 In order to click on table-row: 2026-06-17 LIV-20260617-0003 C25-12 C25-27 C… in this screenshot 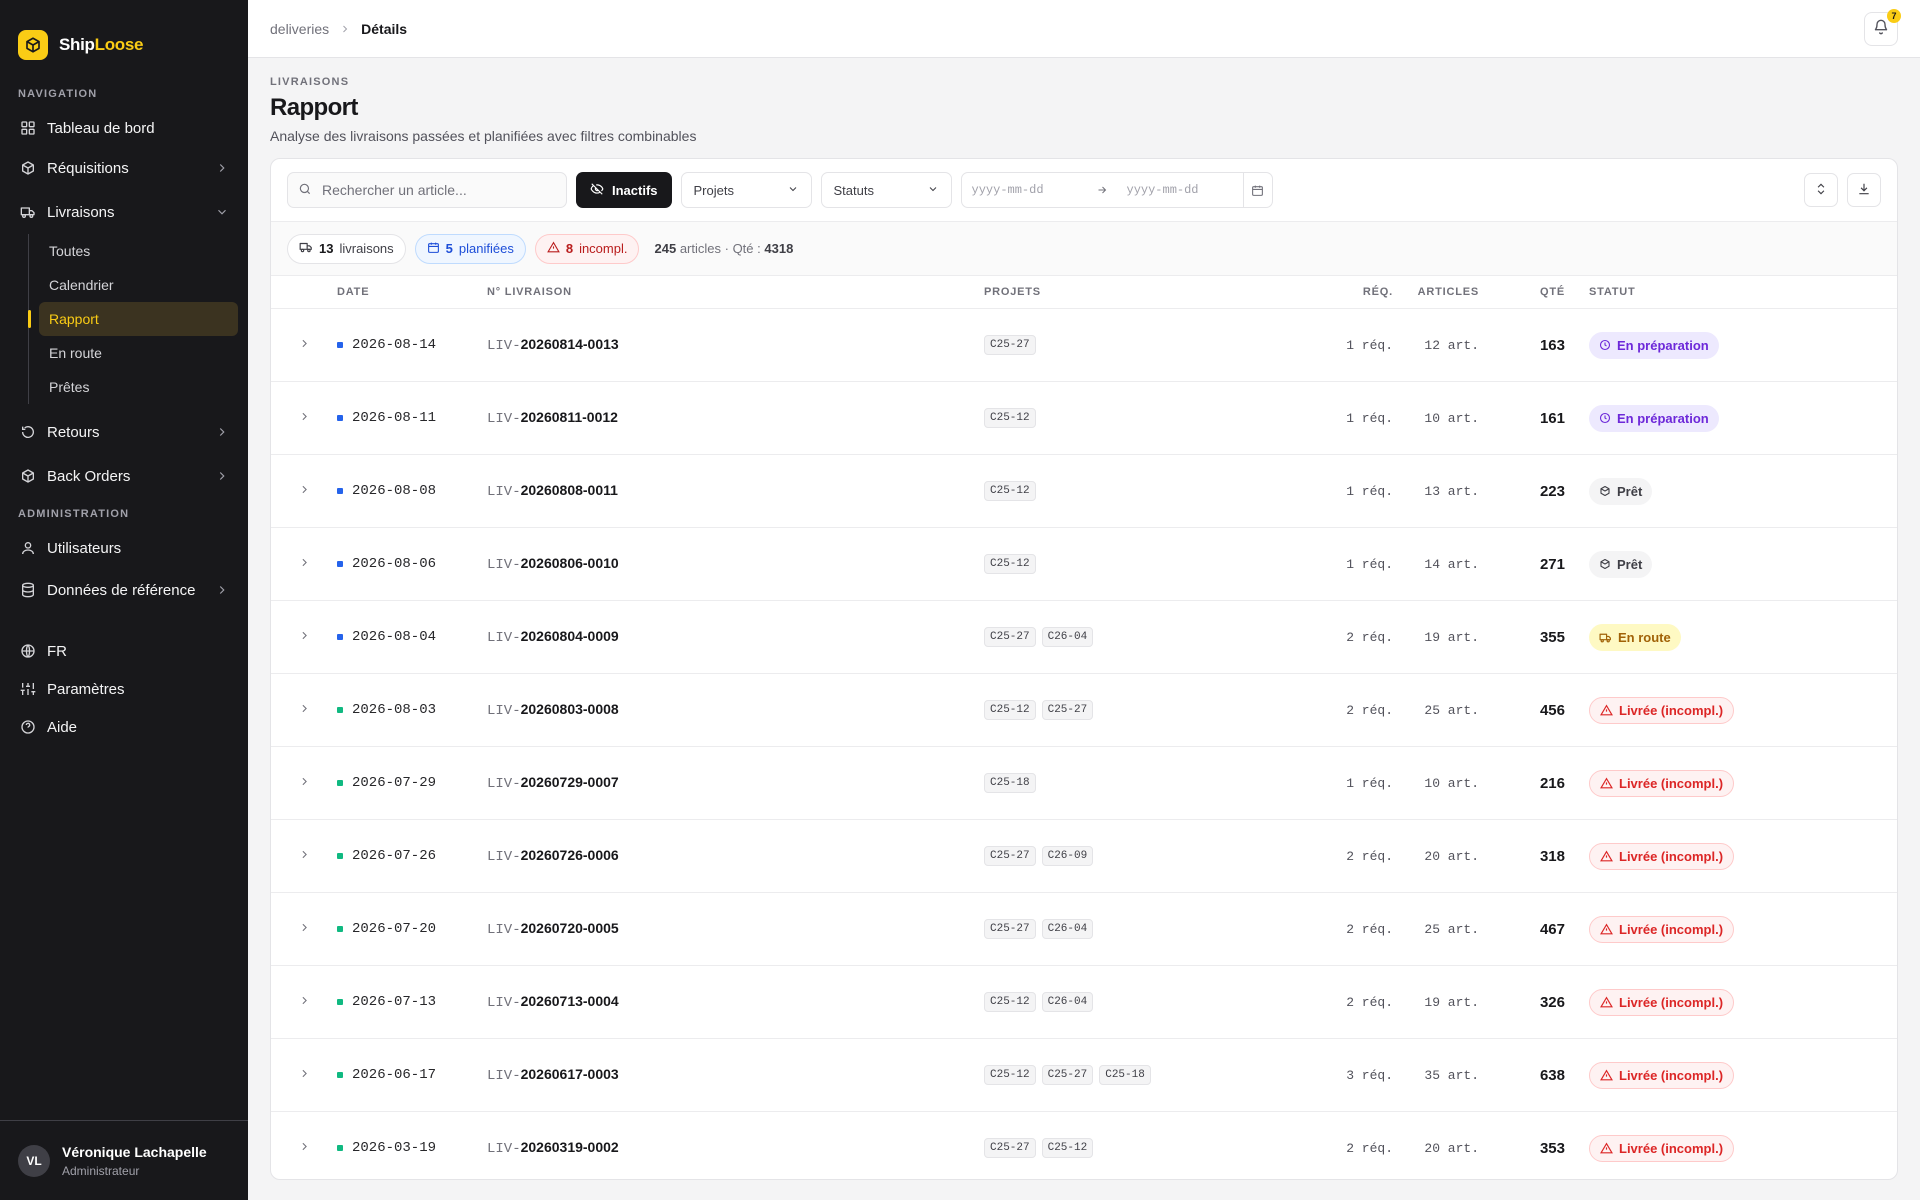, I will do `click(1084, 1075)`.